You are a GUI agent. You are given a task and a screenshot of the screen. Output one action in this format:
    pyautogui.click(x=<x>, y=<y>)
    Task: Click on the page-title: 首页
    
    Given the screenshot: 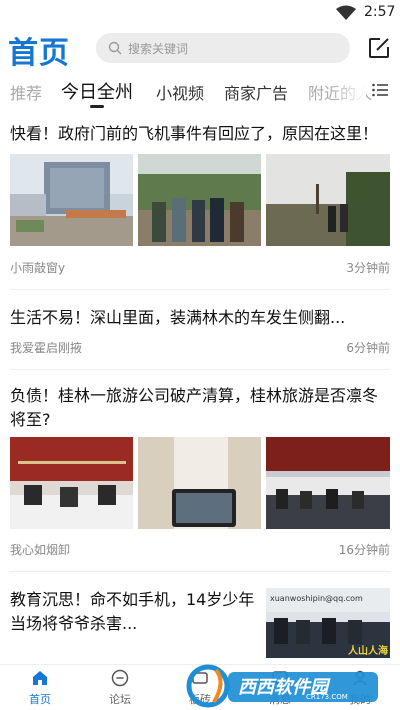 What is the action you would take?
    pyautogui.click(x=39, y=53)
    